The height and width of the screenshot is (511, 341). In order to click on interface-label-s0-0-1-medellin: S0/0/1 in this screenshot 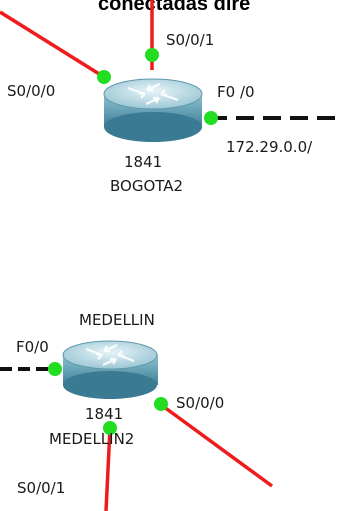, I will do `click(41, 488)`.